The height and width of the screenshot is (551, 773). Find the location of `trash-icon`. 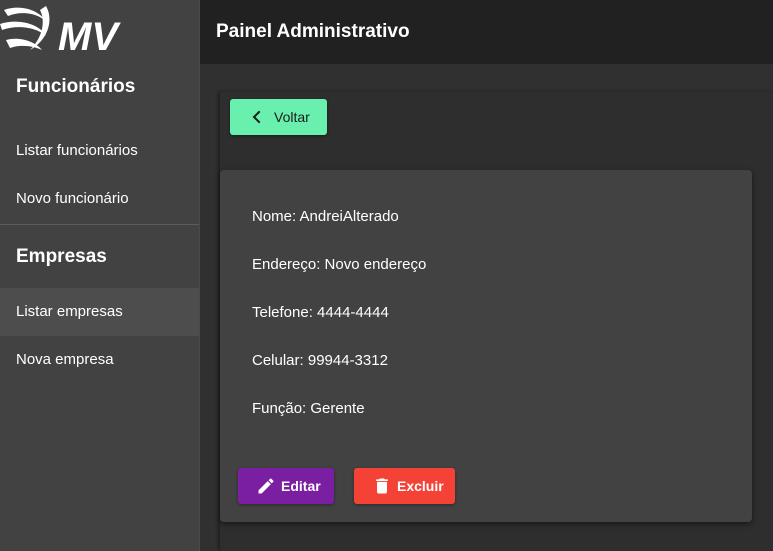

trash-icon is located at coordinates (382, 486).